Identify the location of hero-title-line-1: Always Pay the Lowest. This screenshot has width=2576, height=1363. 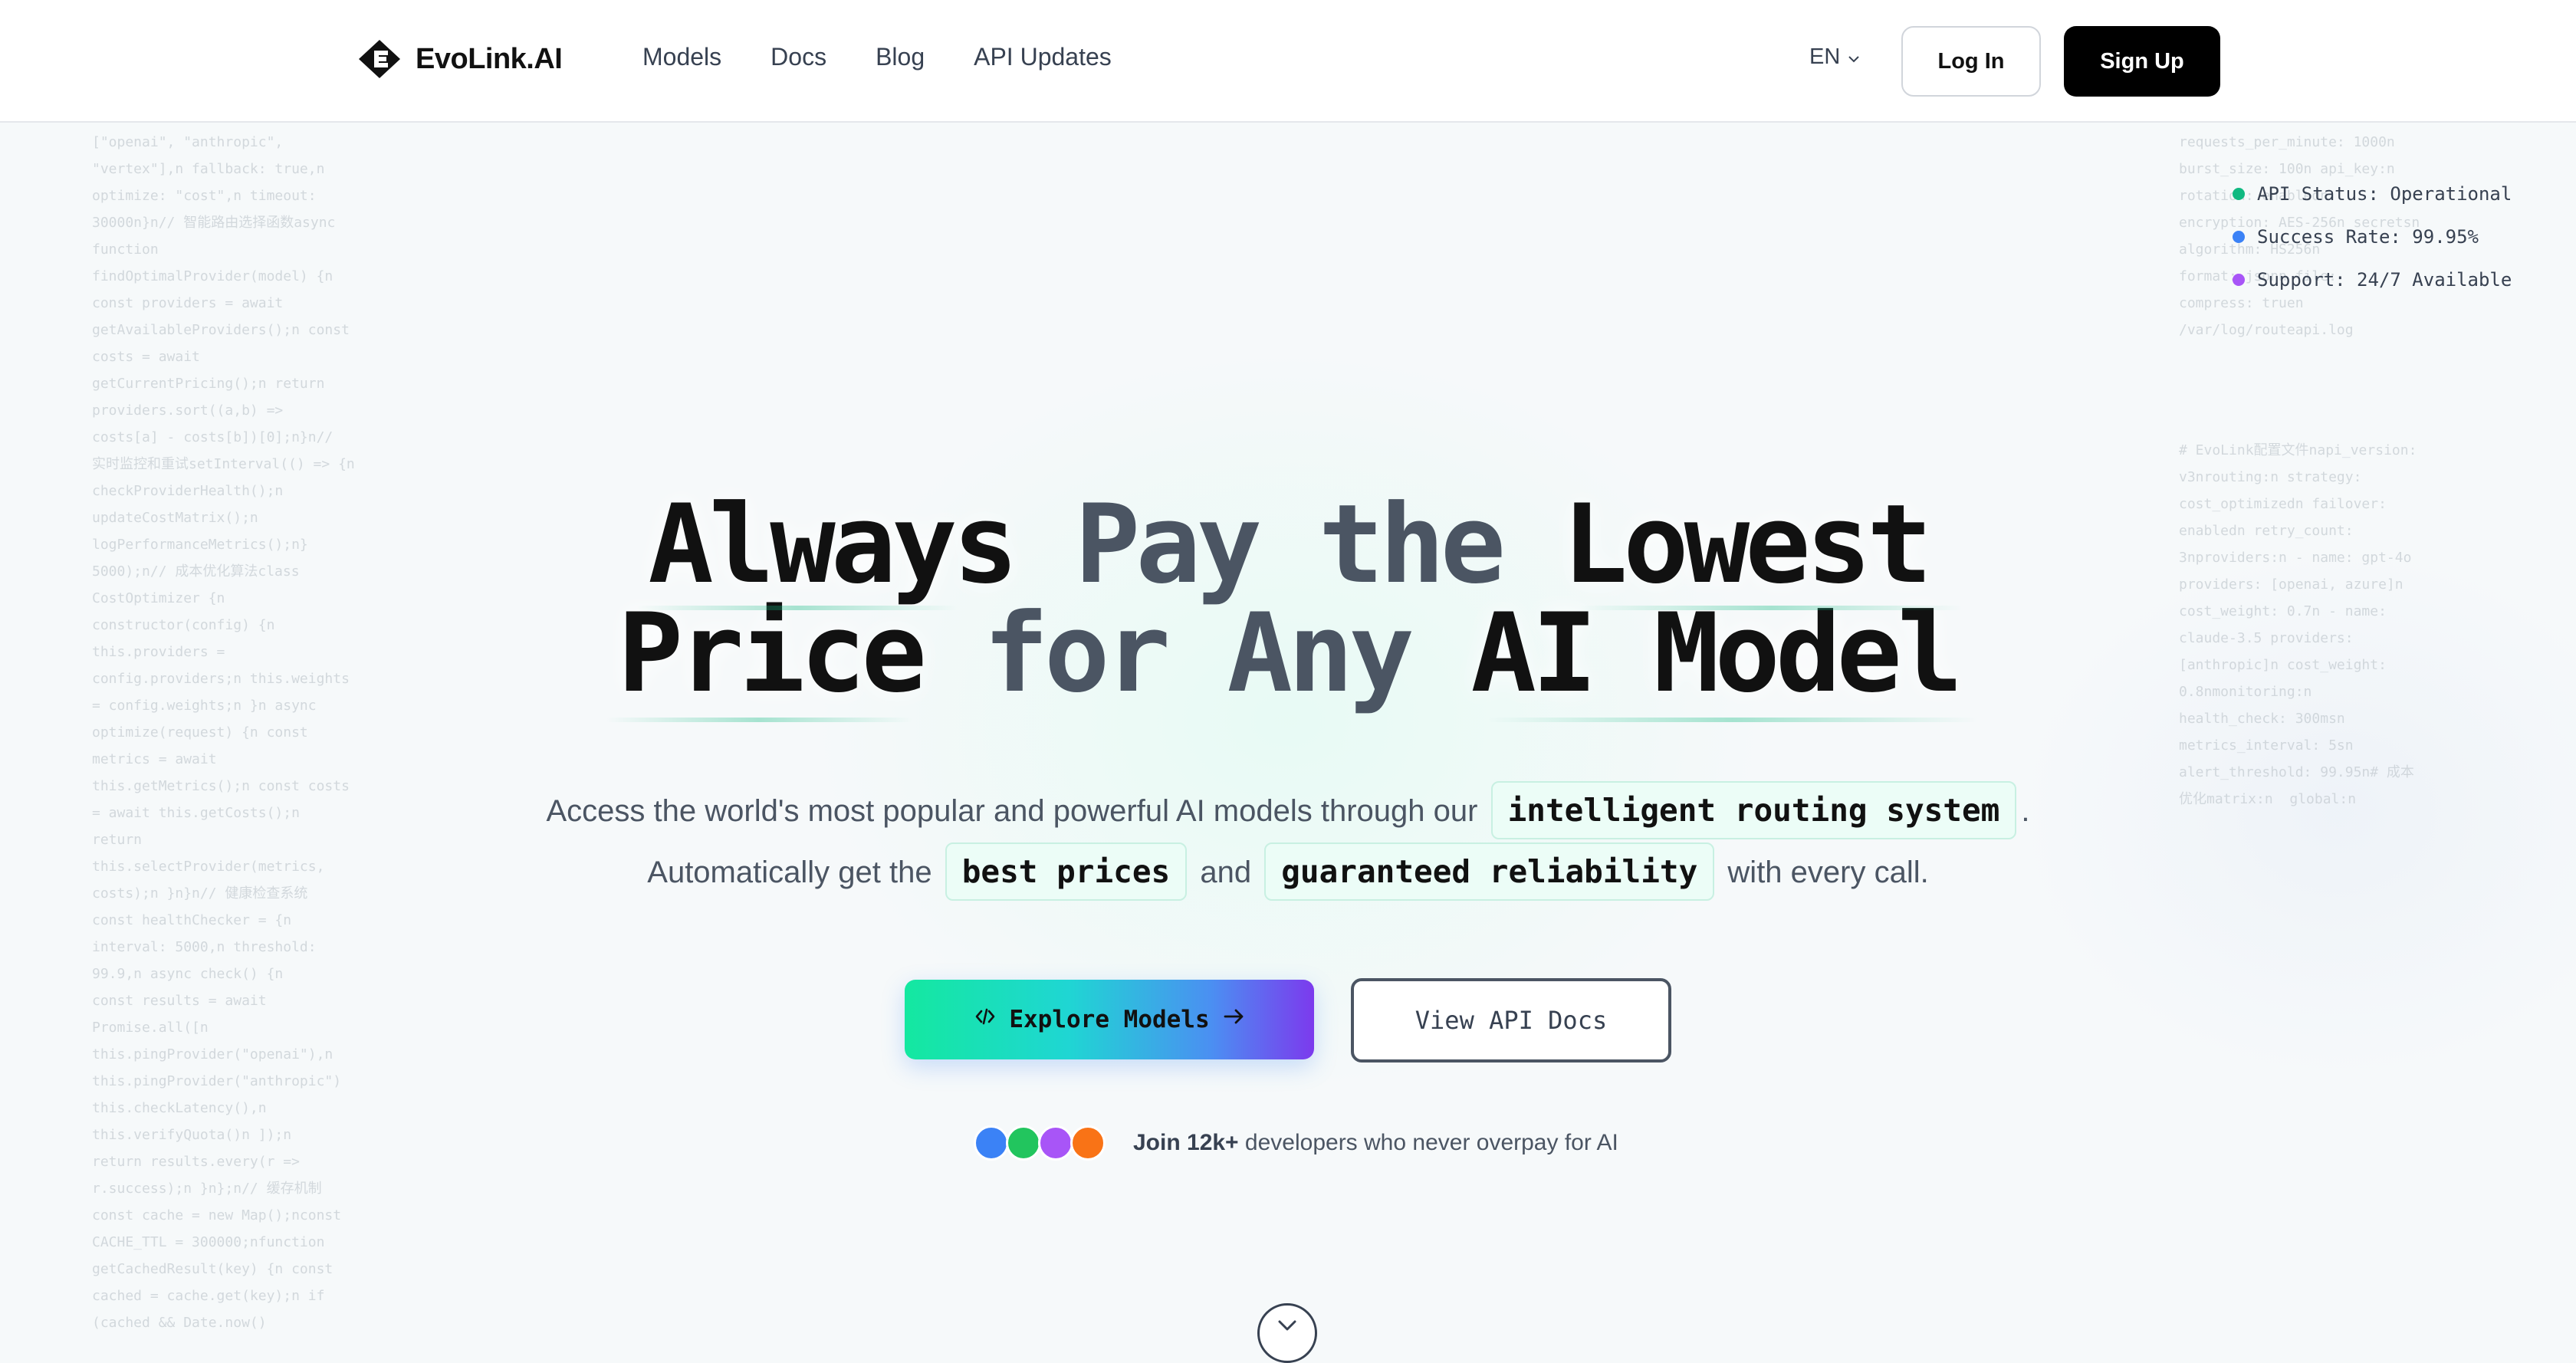
(1288, 545).